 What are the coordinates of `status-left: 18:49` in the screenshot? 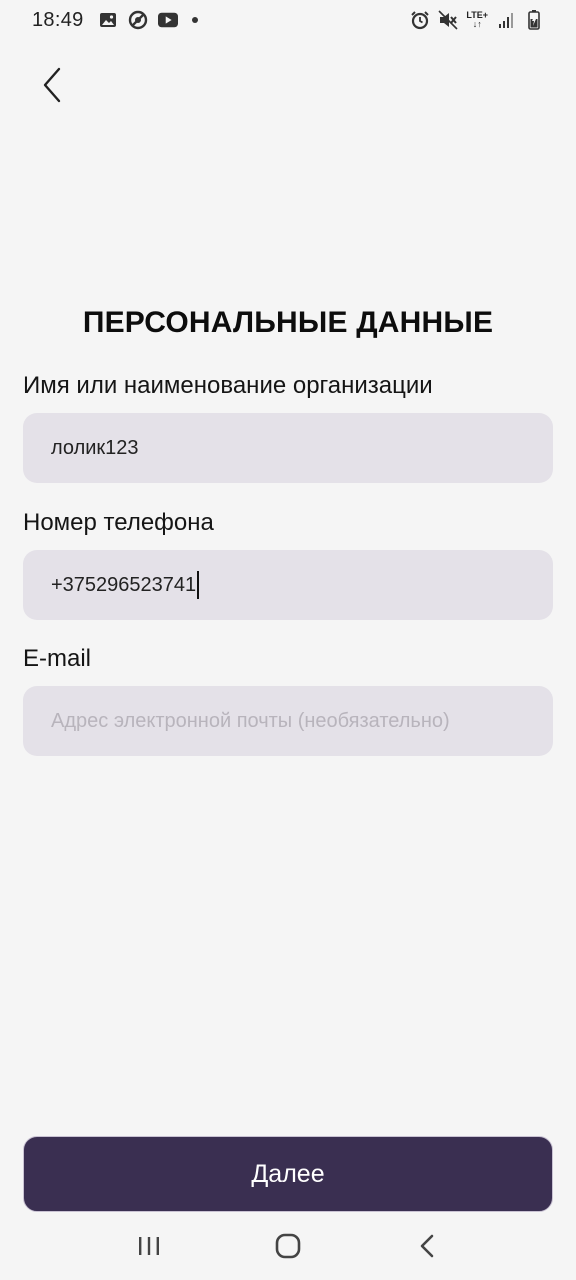 It's located at (115, 20).